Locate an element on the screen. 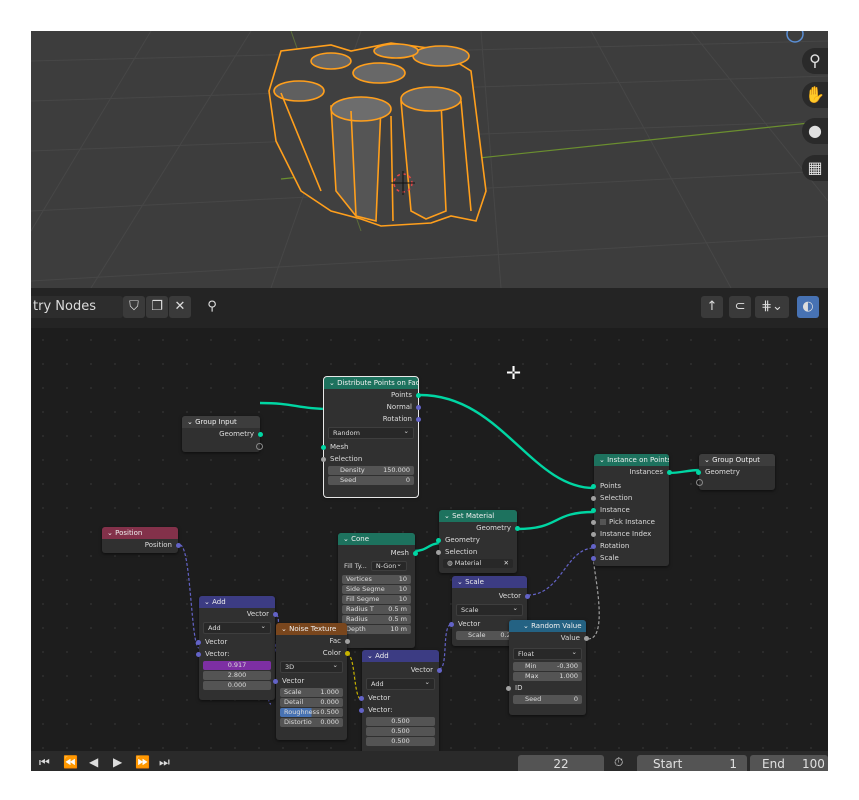  density-field: Density 150.000 is located at coordinates (371, 470).